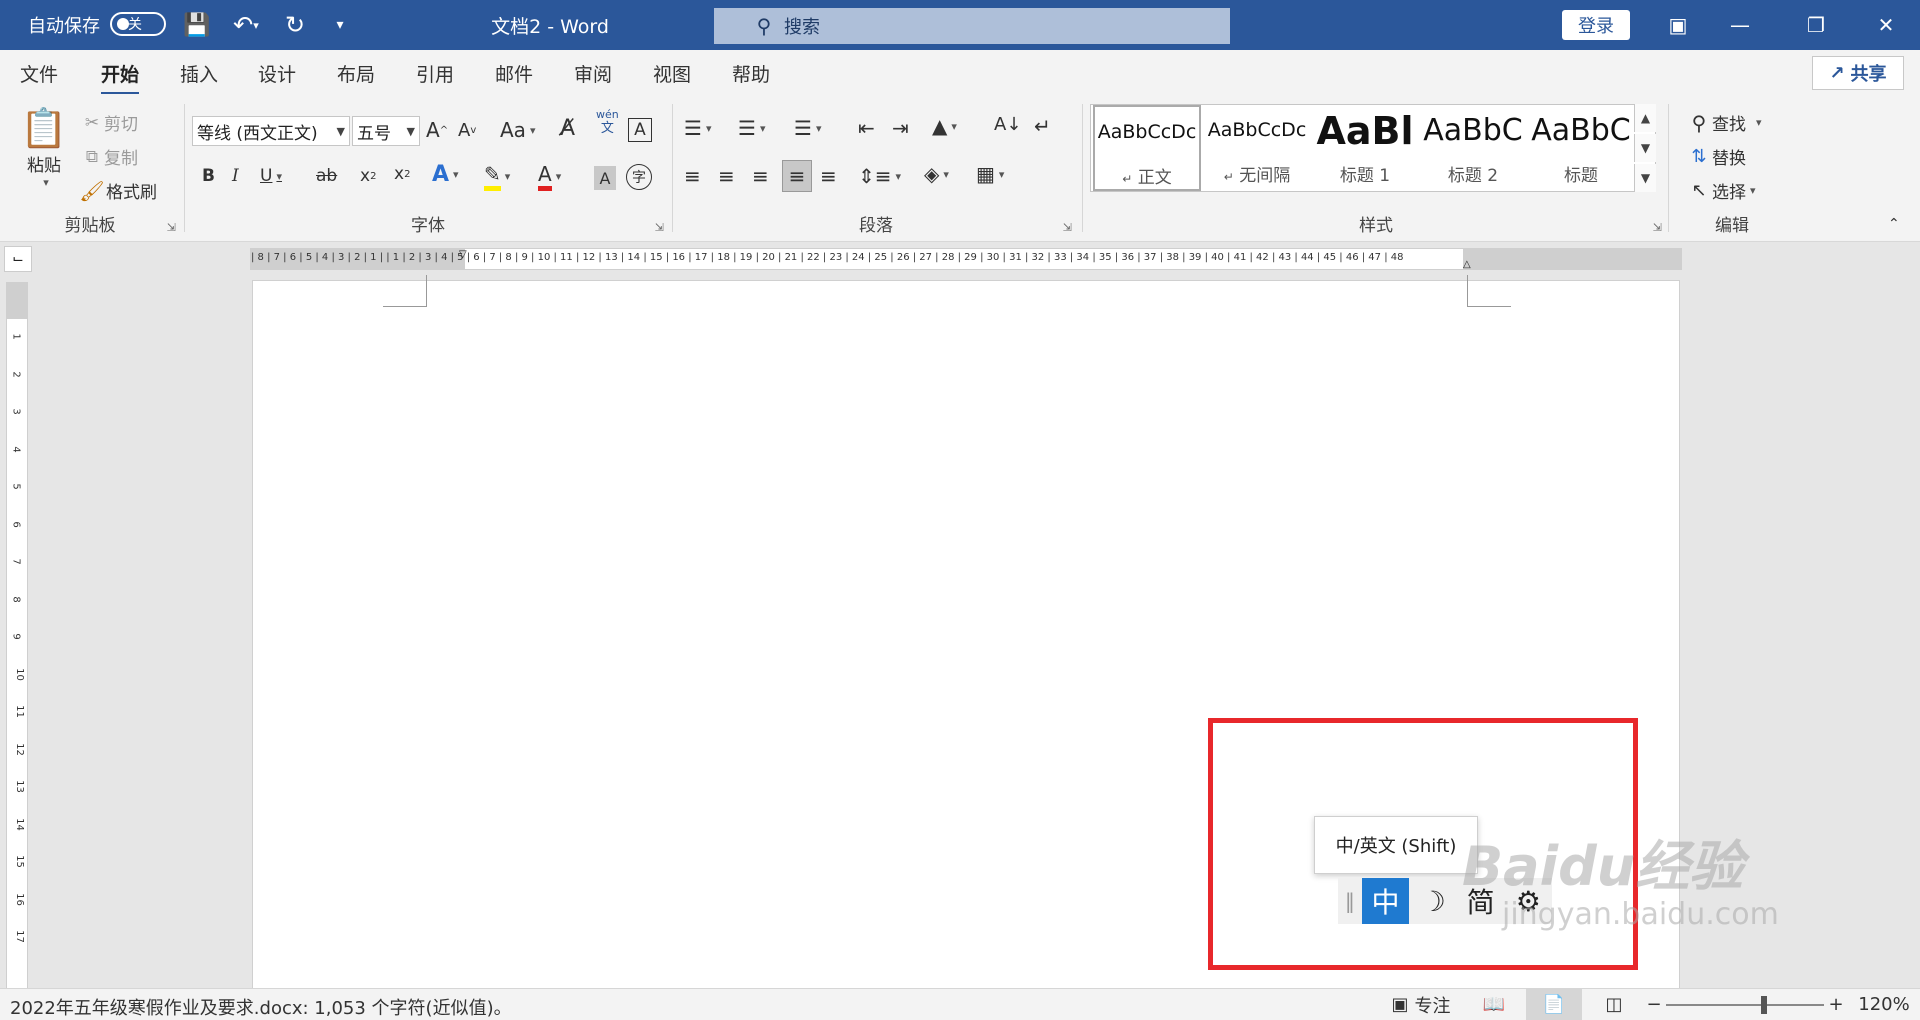 This screenshot has width=1920, height=1020. What do you see at coordinates (1554, 1004) in the screenshot?
I see `print-layout-icon: 📄` at bounding box center [1554, 1004].